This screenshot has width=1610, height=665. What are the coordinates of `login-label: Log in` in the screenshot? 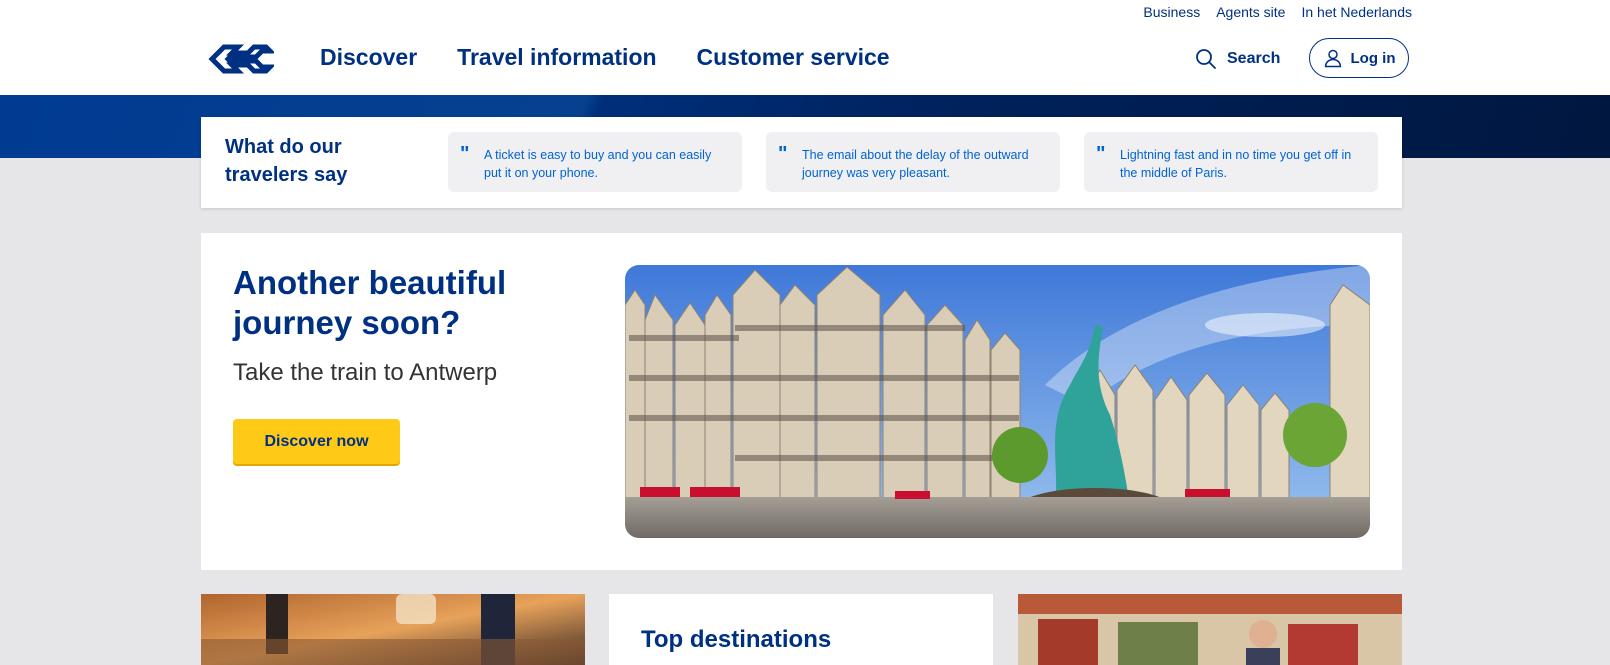 It's located at (1373, 58).